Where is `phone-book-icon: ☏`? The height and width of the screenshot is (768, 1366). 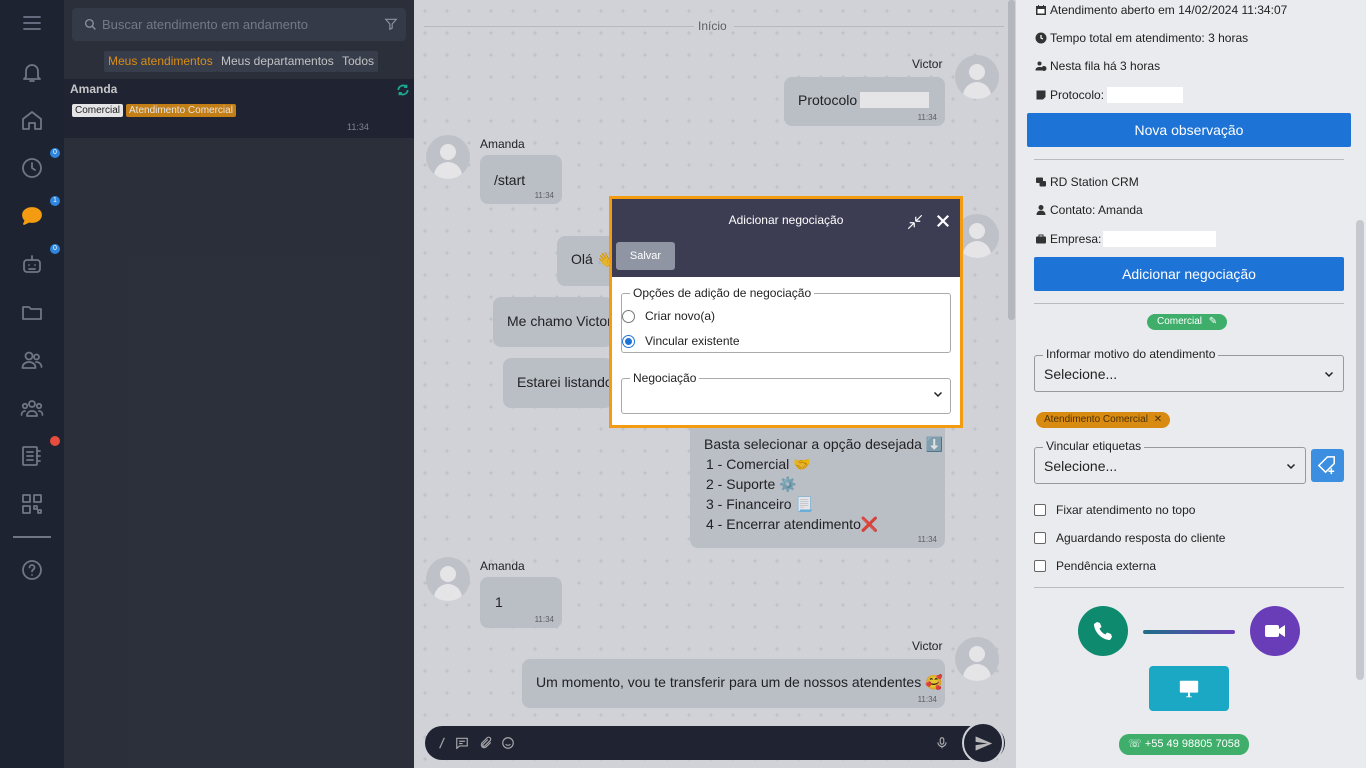 phone-book-icon: ☏ is located at coordinates (1135, 744).